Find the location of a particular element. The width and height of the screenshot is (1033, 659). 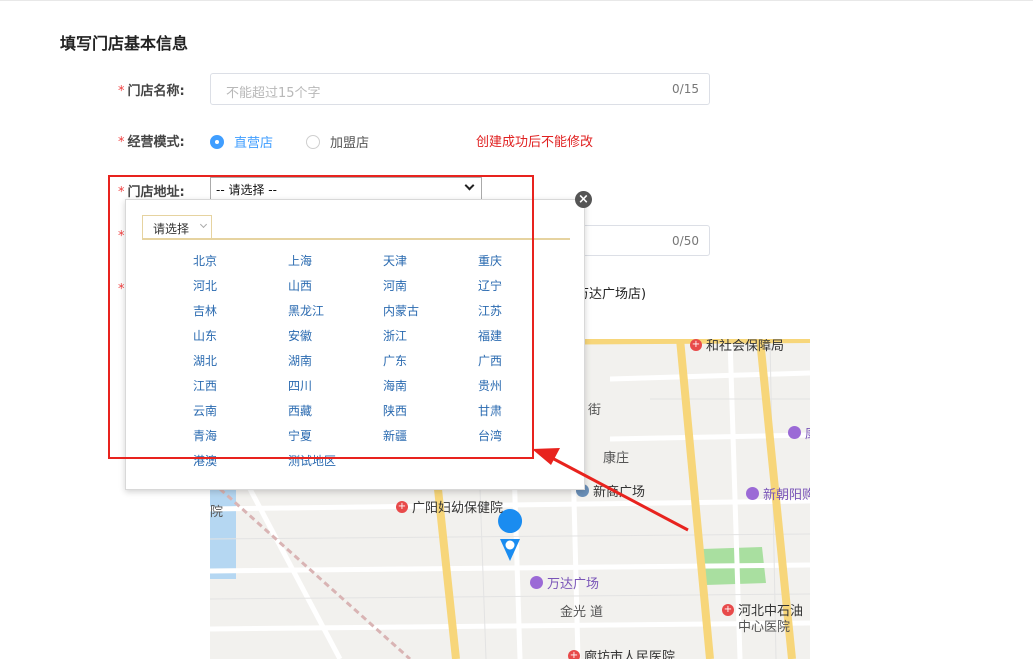

store-name-label: * 门店名称: is located at coordinates (151, 89).